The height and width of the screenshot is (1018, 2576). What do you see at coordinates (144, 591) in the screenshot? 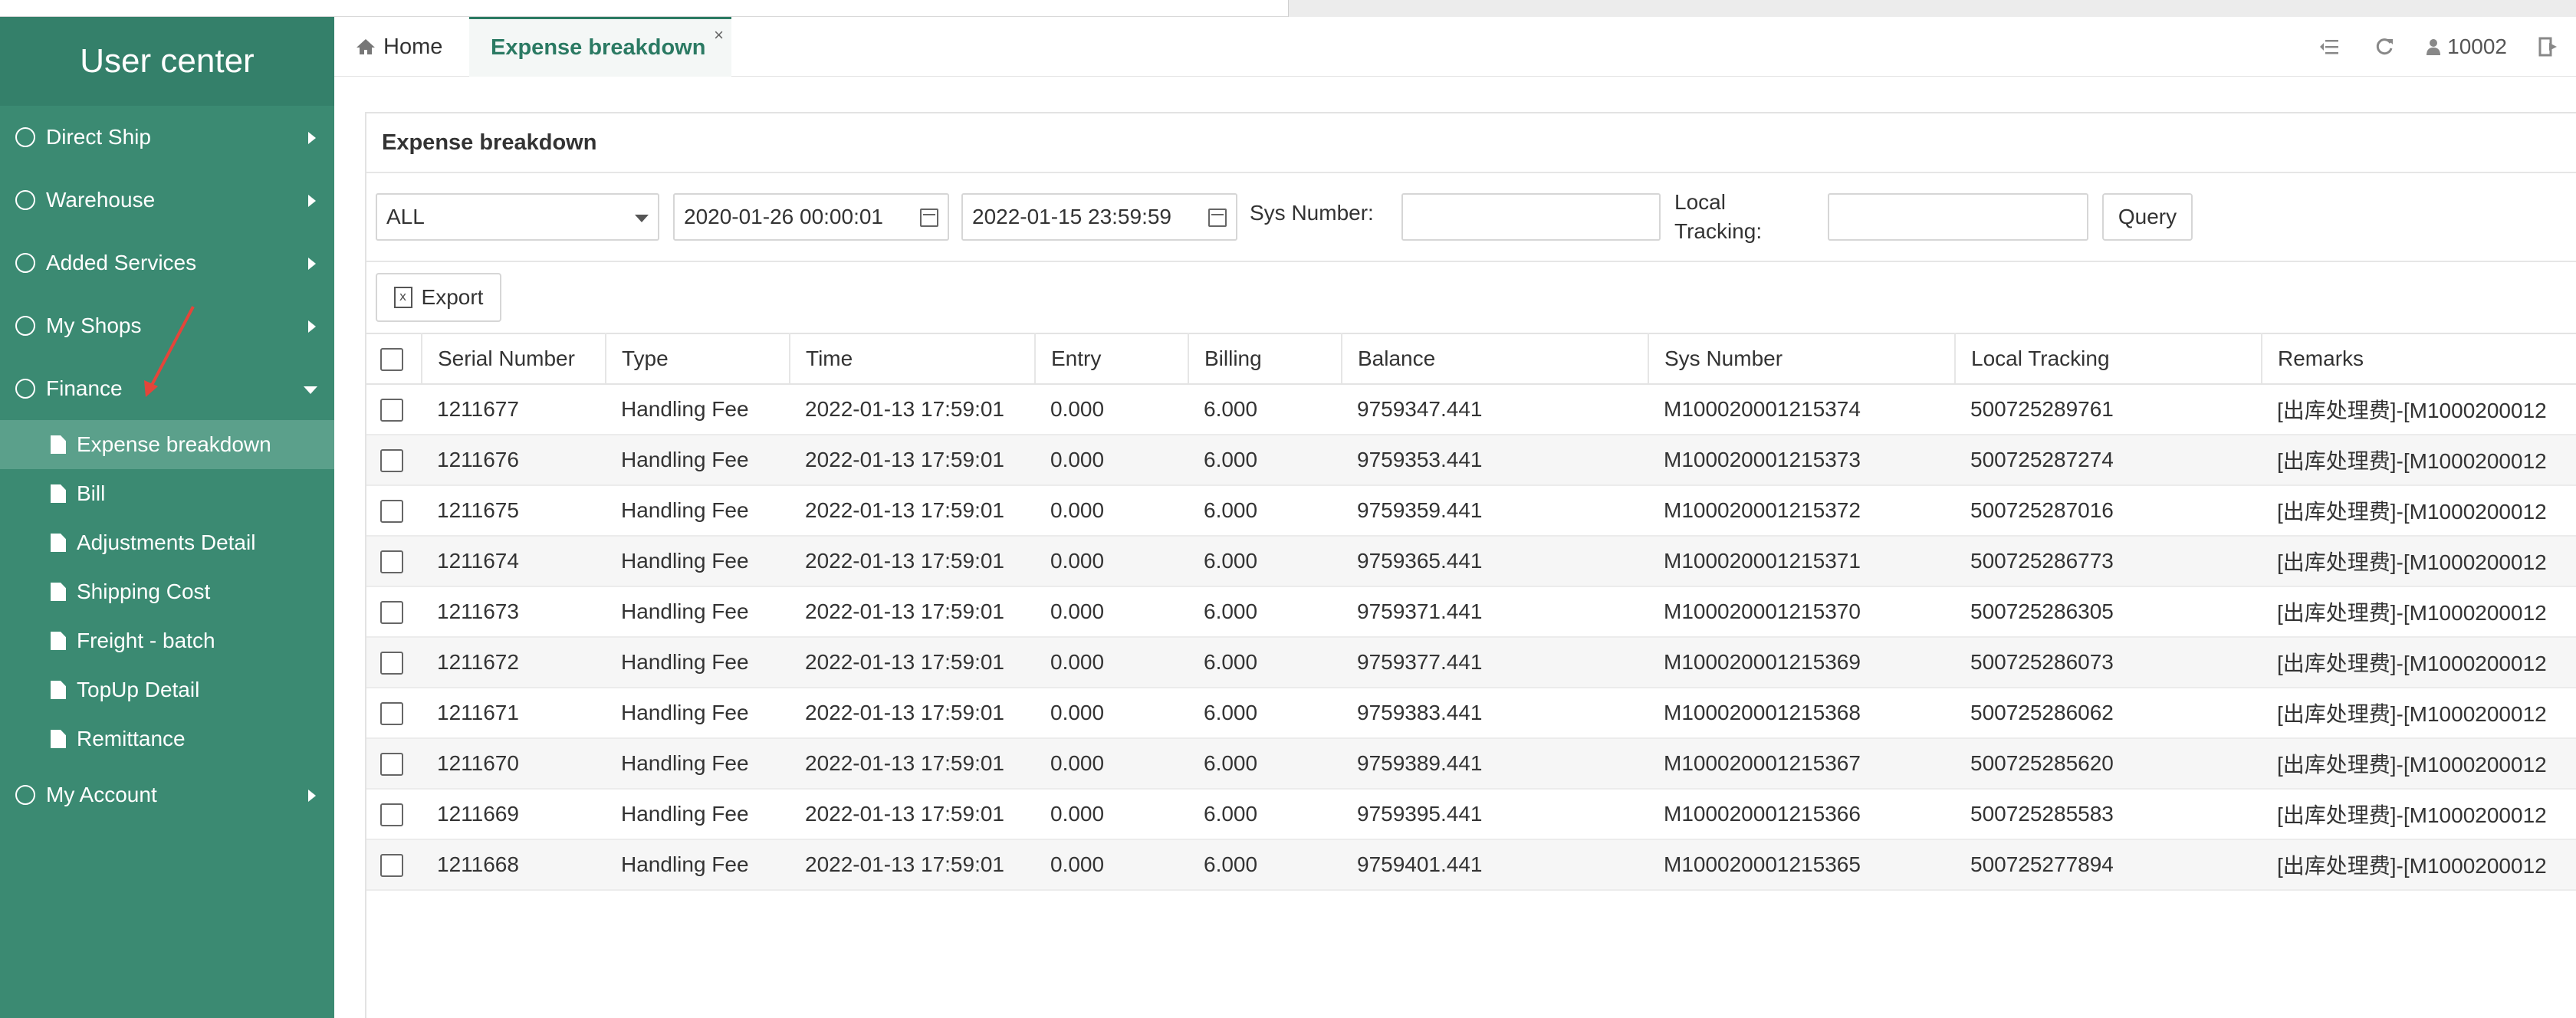
I see `submenu-item-label: Shipping Cost` at bounding box center [144, 591].